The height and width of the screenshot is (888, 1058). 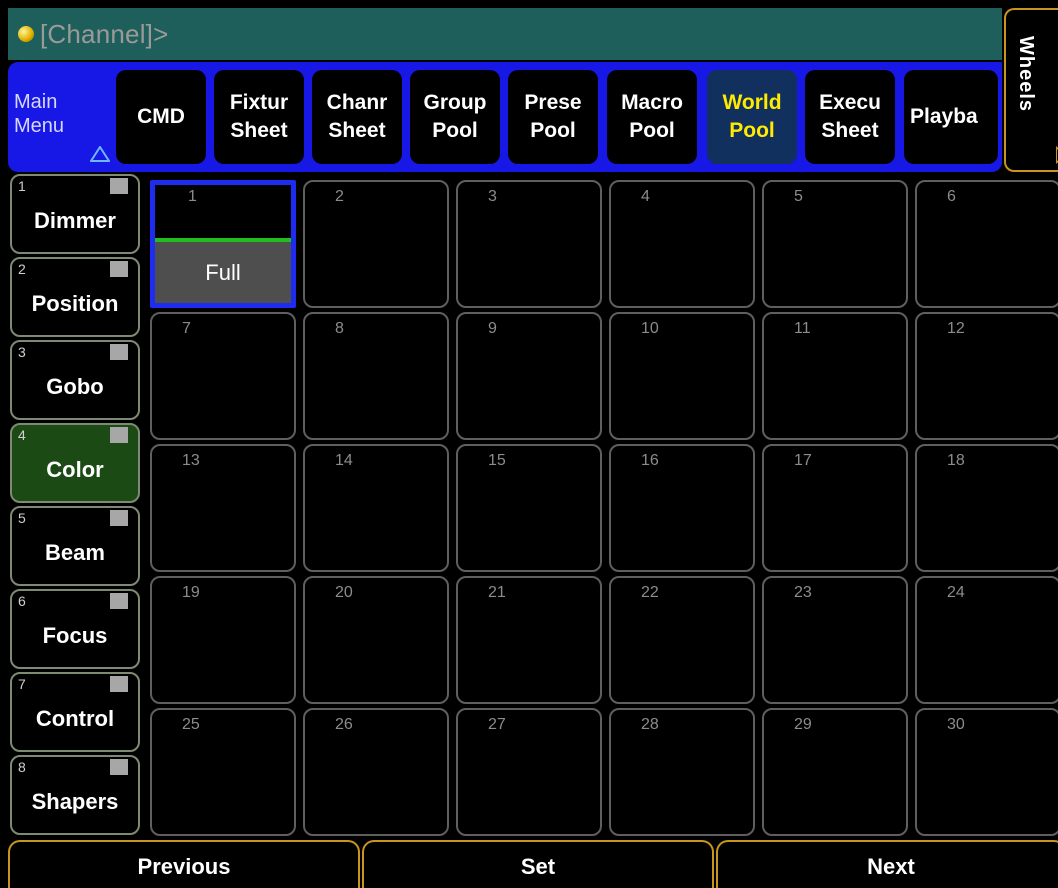 What do you see at coordinates (376, 772) in the screenshot?
I see `pool-cell-26: 26` at bounding box center [376, 772].